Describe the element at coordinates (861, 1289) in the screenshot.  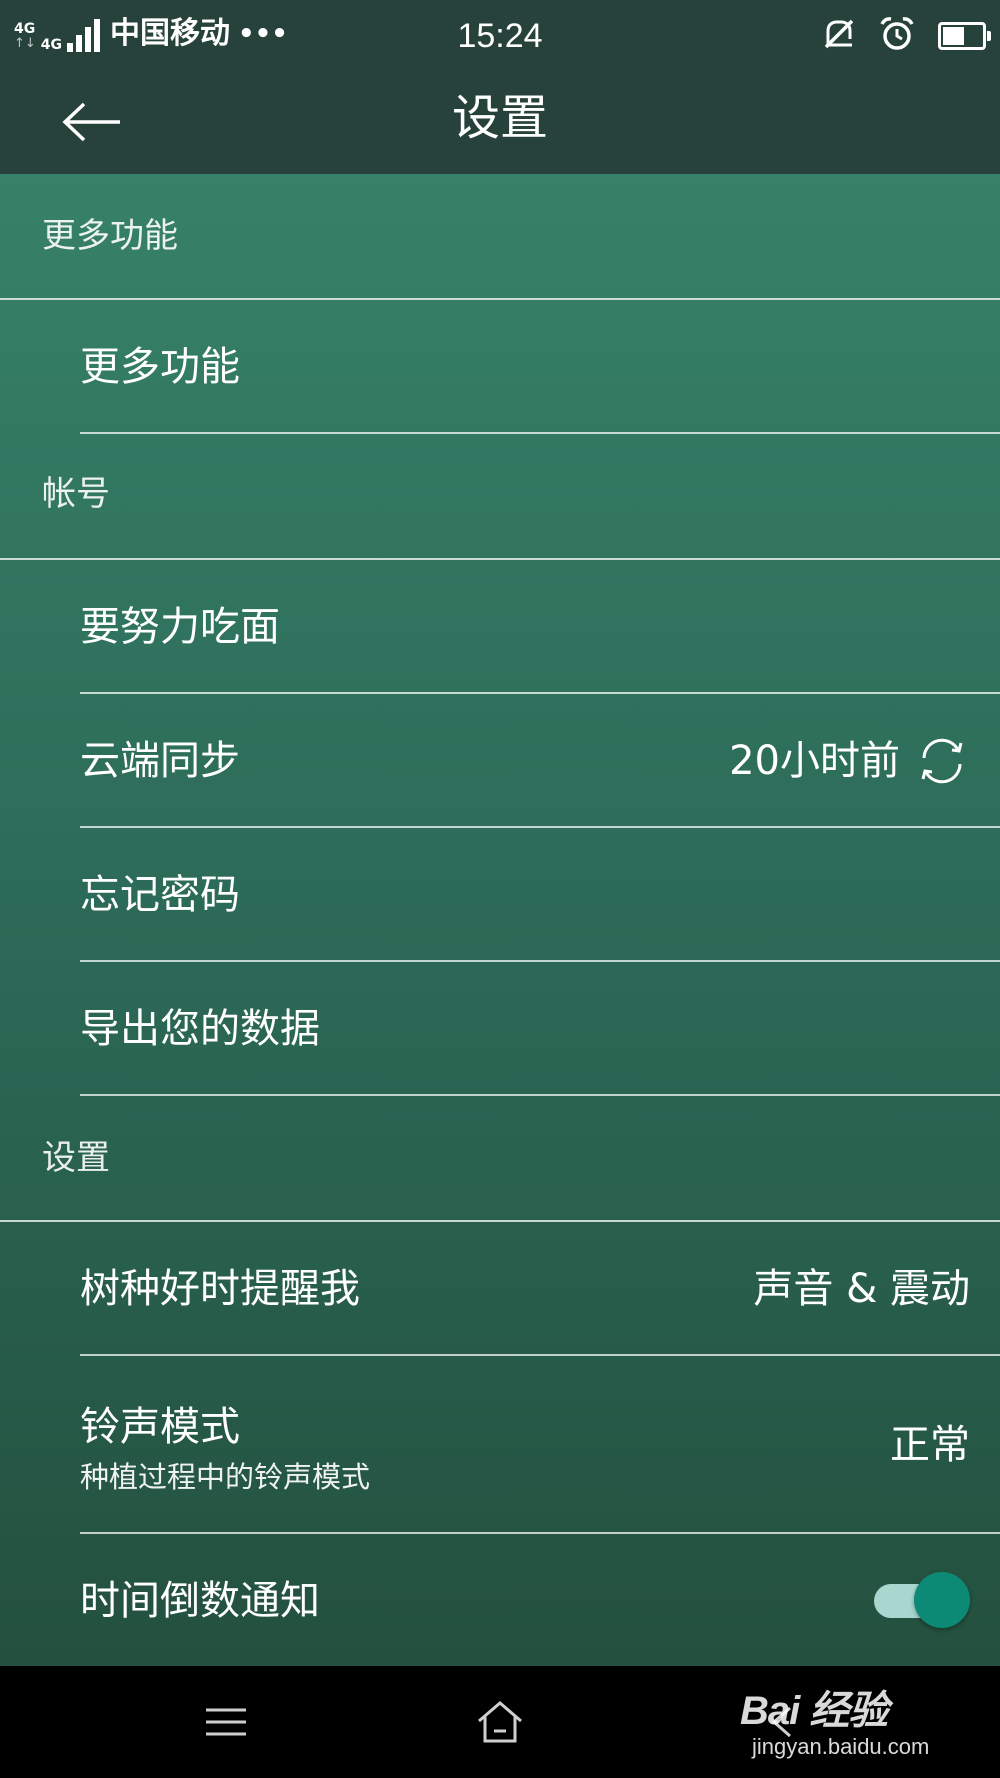
I see `row-value: 声音 & 震动` at that location.